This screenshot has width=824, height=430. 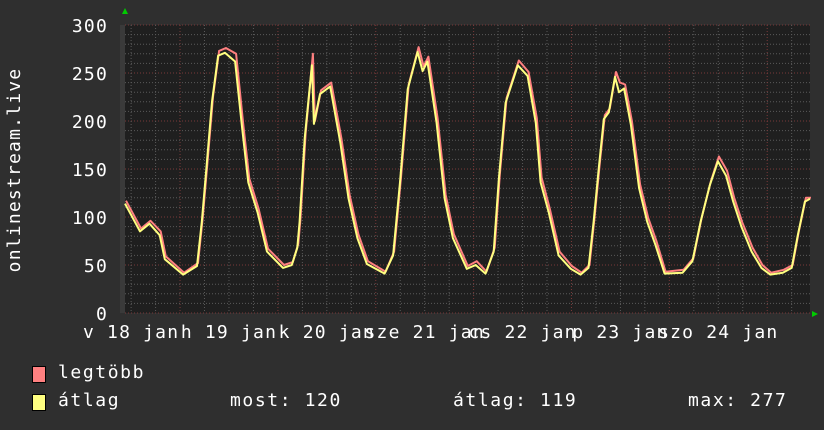 I want to click on x-tick-label: p 23 jan, so click(x=620, y=332).